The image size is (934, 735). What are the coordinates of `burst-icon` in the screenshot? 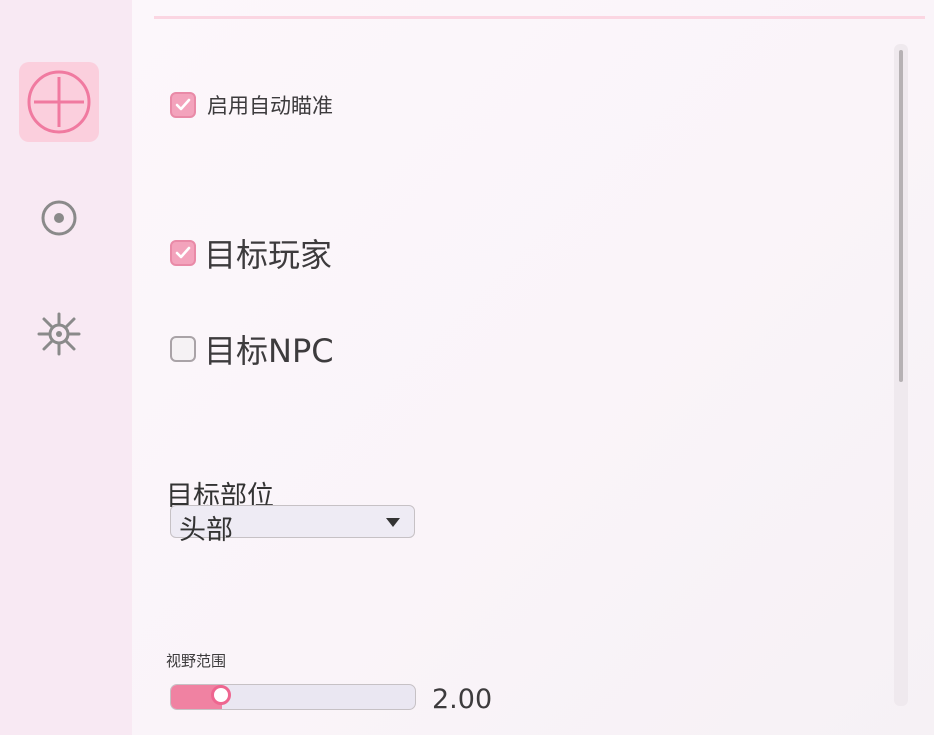 It's located at (59, 334).